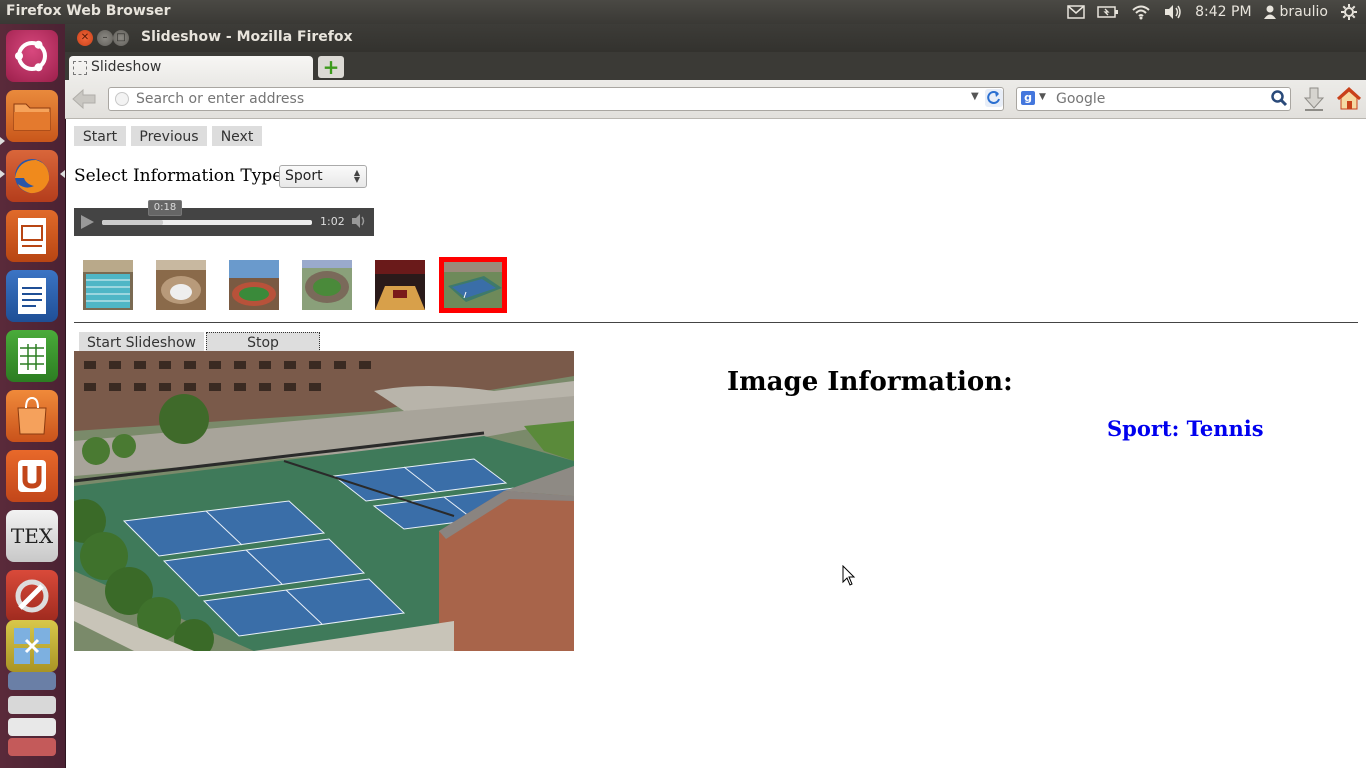  I want to click on search-icon, so click(1279, 98).